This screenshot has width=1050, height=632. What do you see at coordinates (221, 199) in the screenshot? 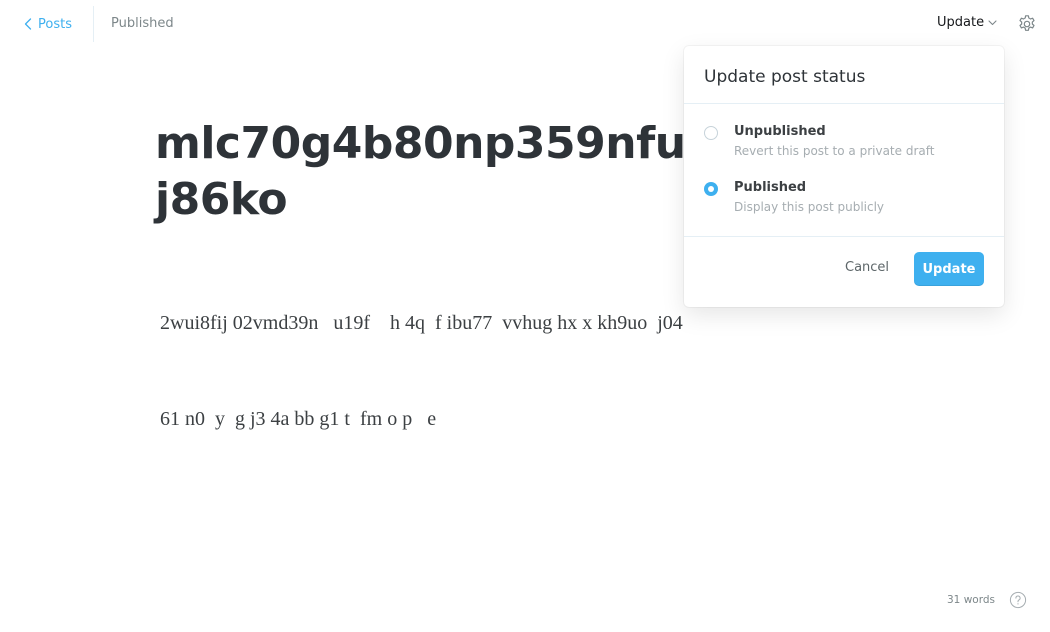
I see `post-title-line: j86ko` at bounding box center [221, 199].